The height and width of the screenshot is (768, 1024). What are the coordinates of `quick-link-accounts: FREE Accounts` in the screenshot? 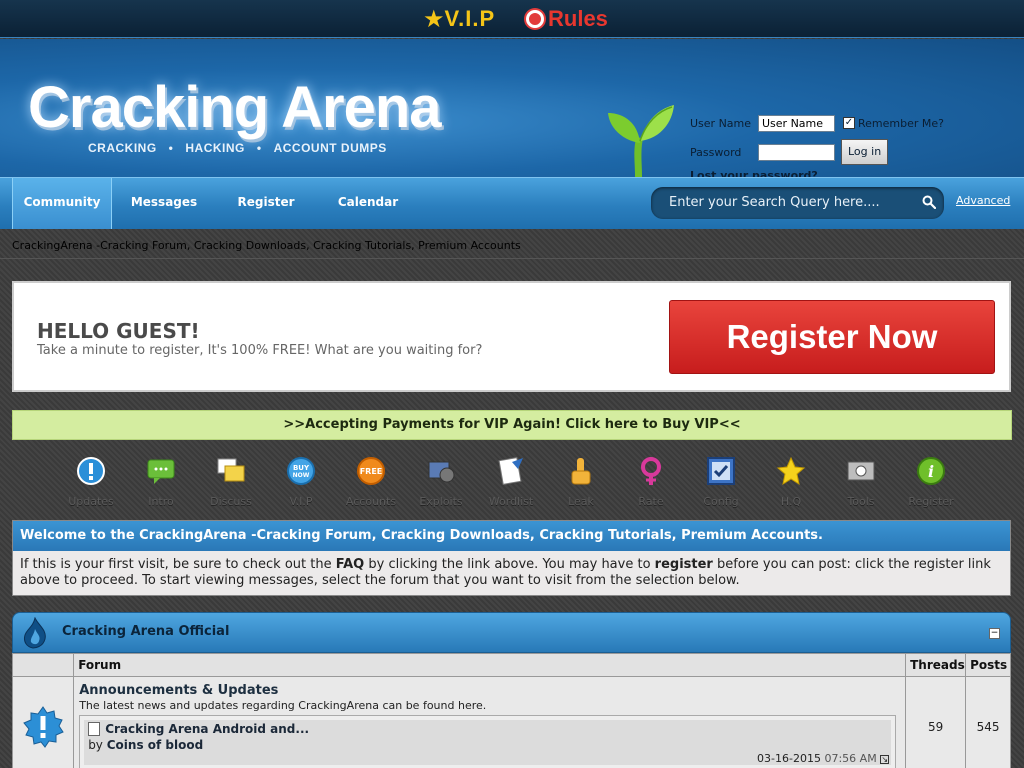 It's located at (371, 482).